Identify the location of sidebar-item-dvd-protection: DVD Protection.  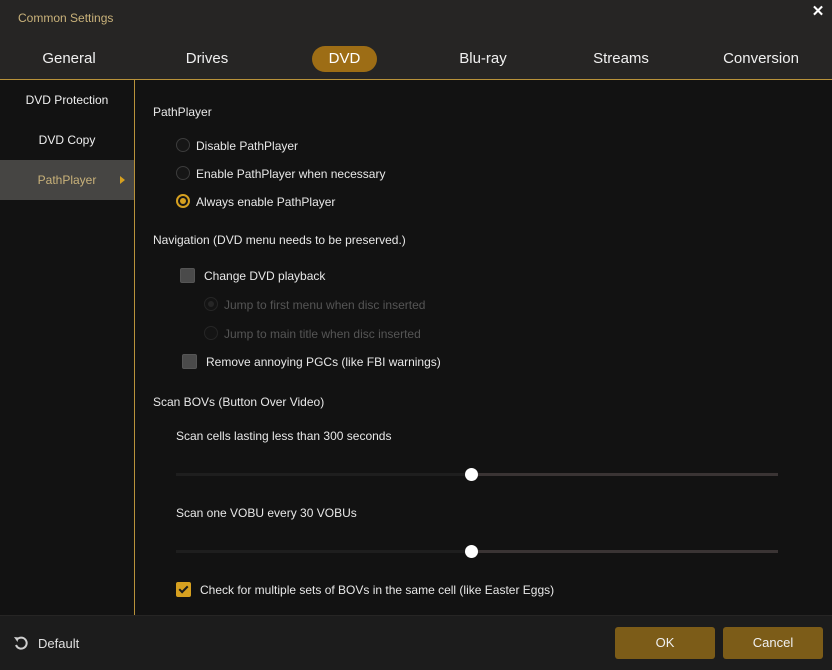
(67, 100).